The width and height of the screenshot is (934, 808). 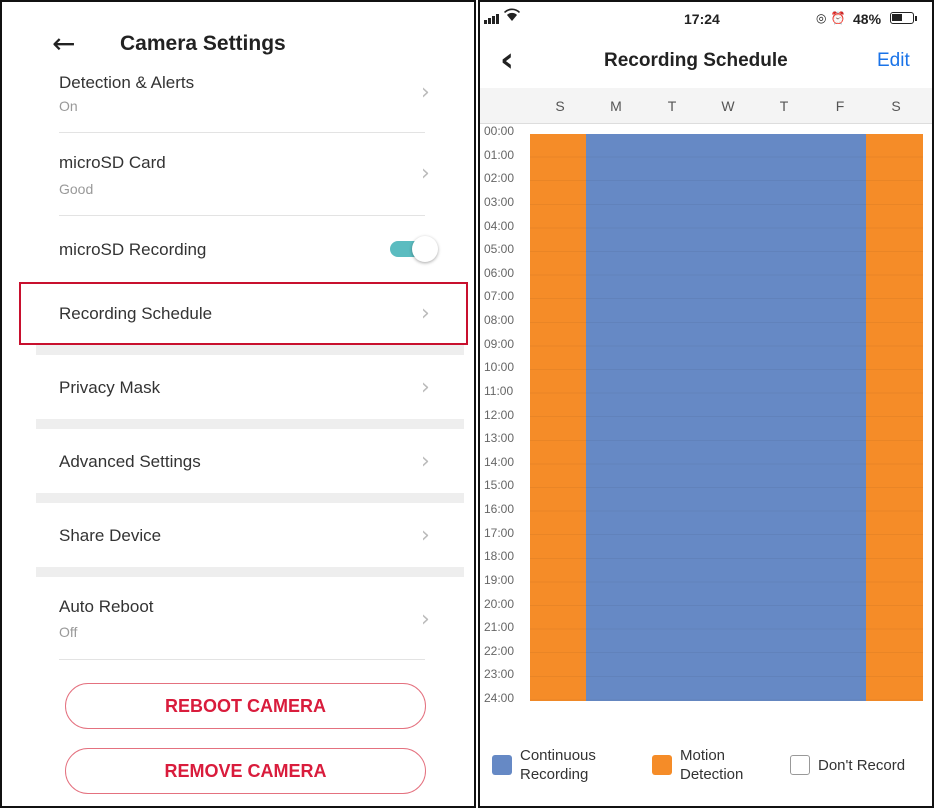 I want to click on dont-record-swatch, so click(x=800, y=765).